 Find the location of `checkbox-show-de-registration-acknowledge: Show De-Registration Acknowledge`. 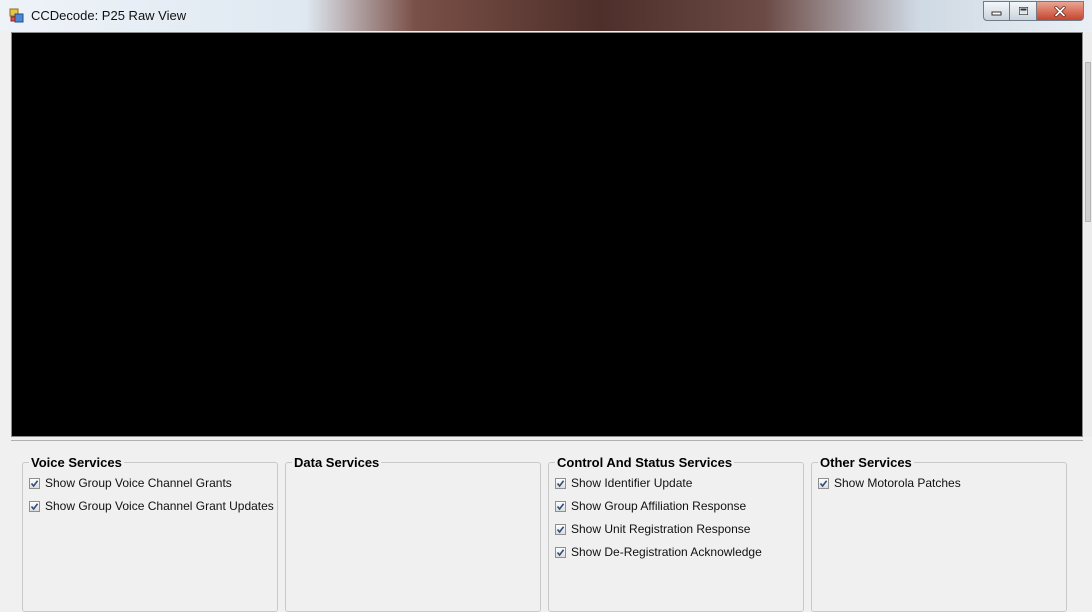

checkbox-show-de-registration-acknowledge: Show De-Registration Acknowledge is located at coordinates (658, 552).